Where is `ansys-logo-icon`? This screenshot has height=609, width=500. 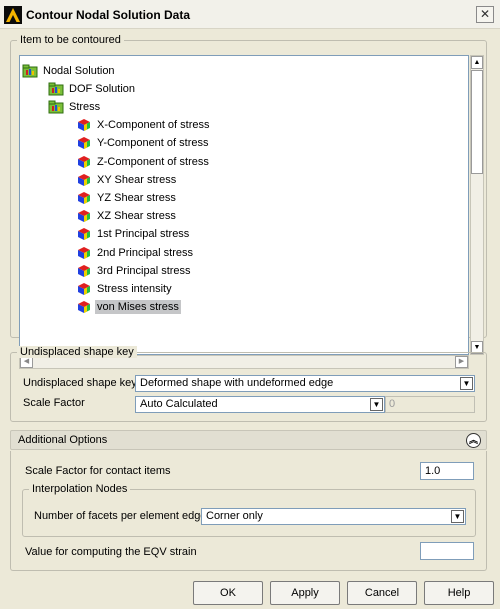 ansys-logo-icon is located at coordinates (13, 15).